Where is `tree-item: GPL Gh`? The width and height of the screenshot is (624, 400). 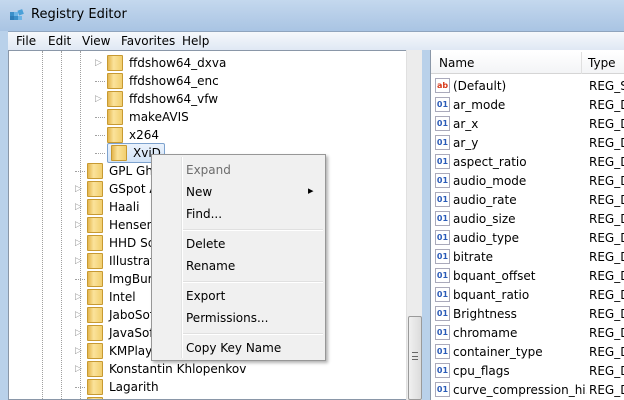
tree-item: GPL Gh is located at coordinates (114, 171).